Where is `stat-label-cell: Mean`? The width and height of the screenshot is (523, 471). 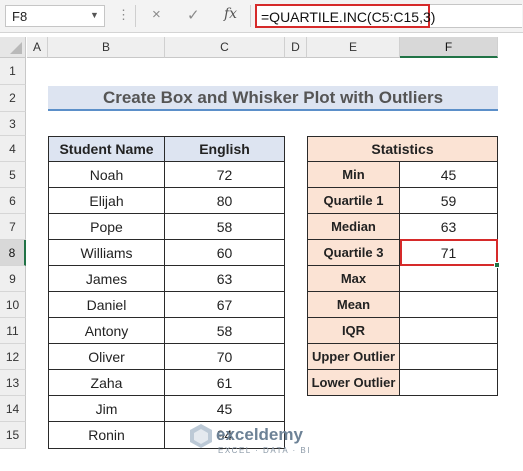
stat-label-cell: Mean is located at coordinates (354, 305).